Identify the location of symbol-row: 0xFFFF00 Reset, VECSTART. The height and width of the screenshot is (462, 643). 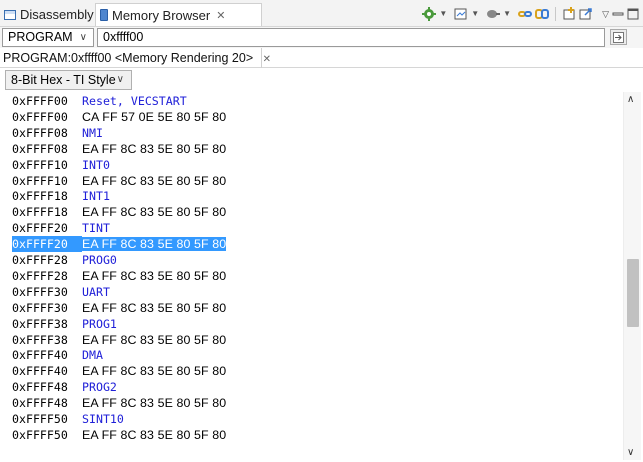
(99, 101).